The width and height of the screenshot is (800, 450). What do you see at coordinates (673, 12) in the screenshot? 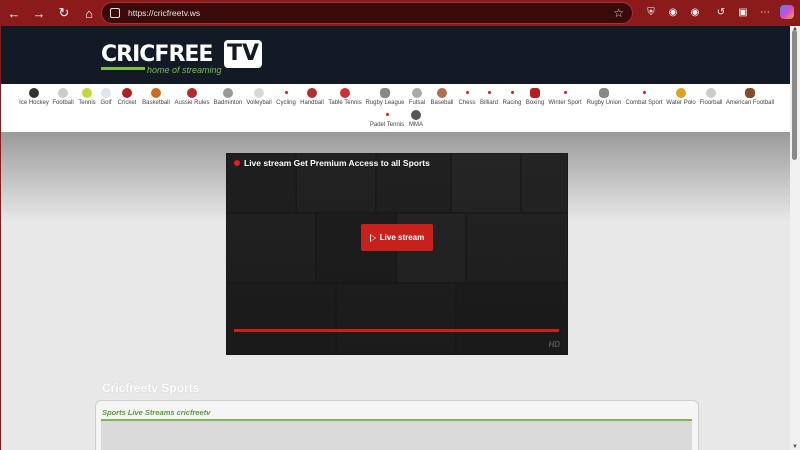
I see `extension-icon: ◉` at bounding box center [673, 12].